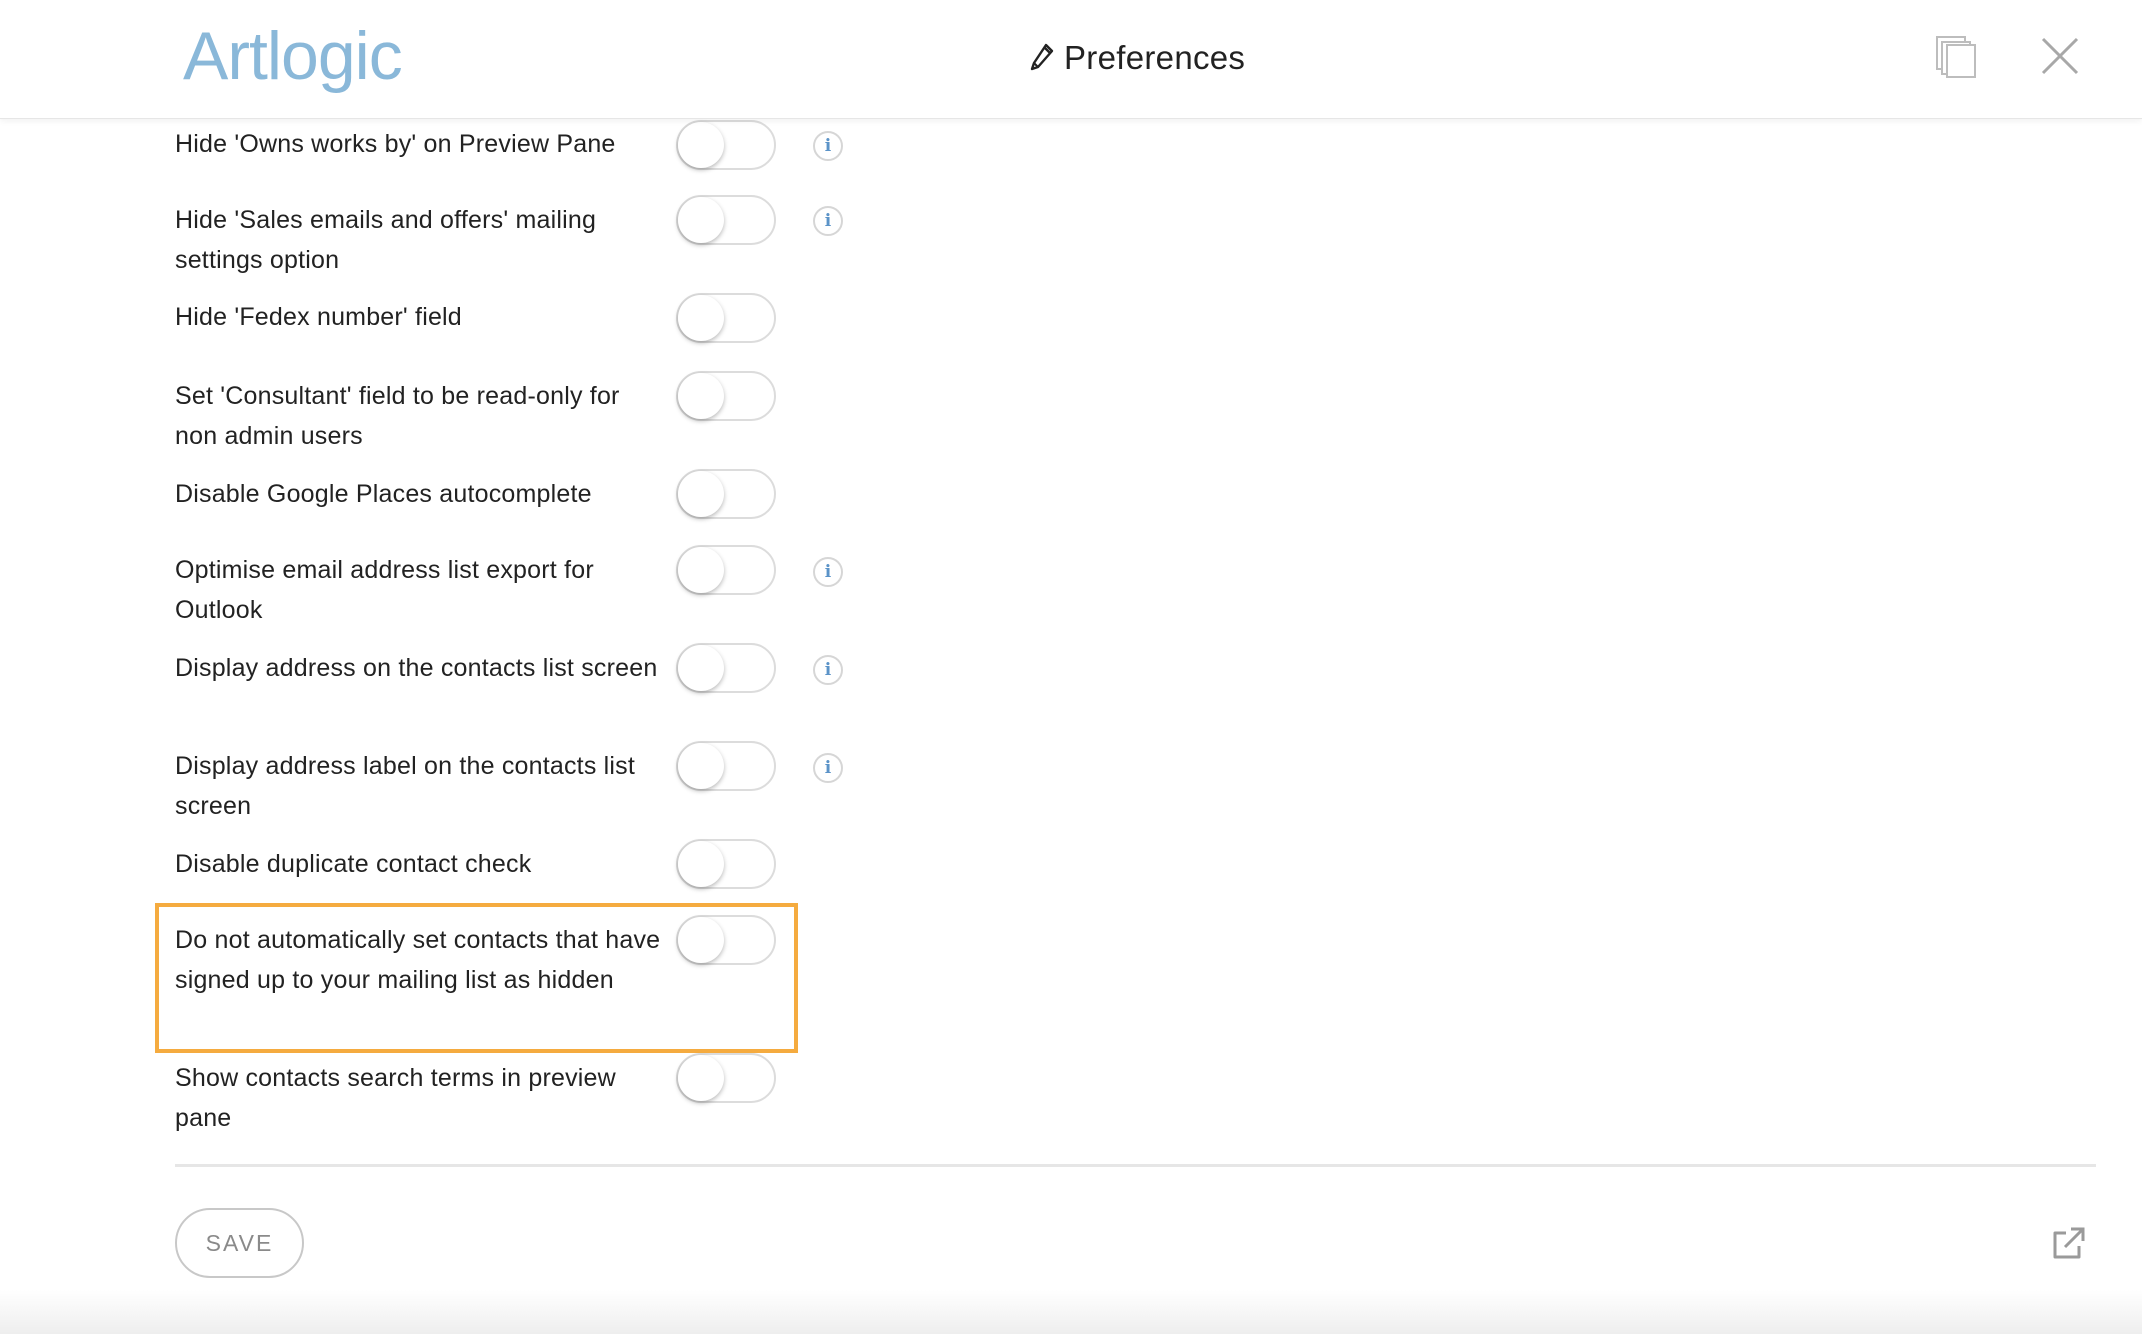 Image resolution: width=2142 pixels, height=1334 pixels. I want to click on save-button: SAVE, so click(239, 1243).